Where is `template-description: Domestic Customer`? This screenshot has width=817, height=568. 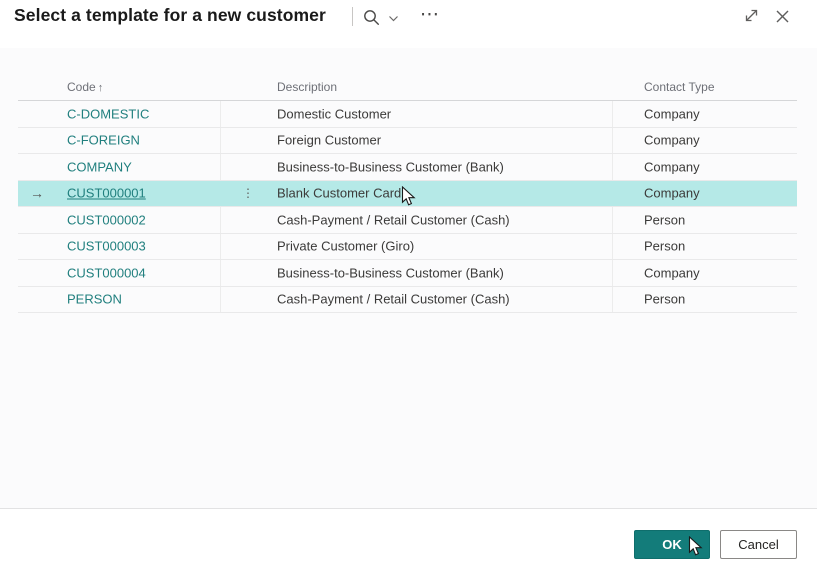 template-description: Domestic Customer is located at coordinates (334, 114).